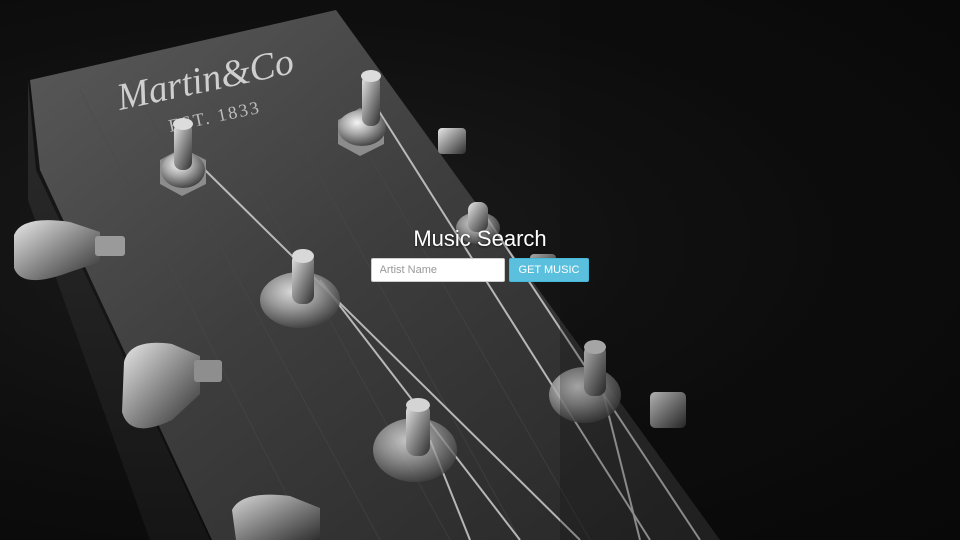  Describe the element at coordinates (437, 270) in the screenshot. I see `artist-name-input` at that location.